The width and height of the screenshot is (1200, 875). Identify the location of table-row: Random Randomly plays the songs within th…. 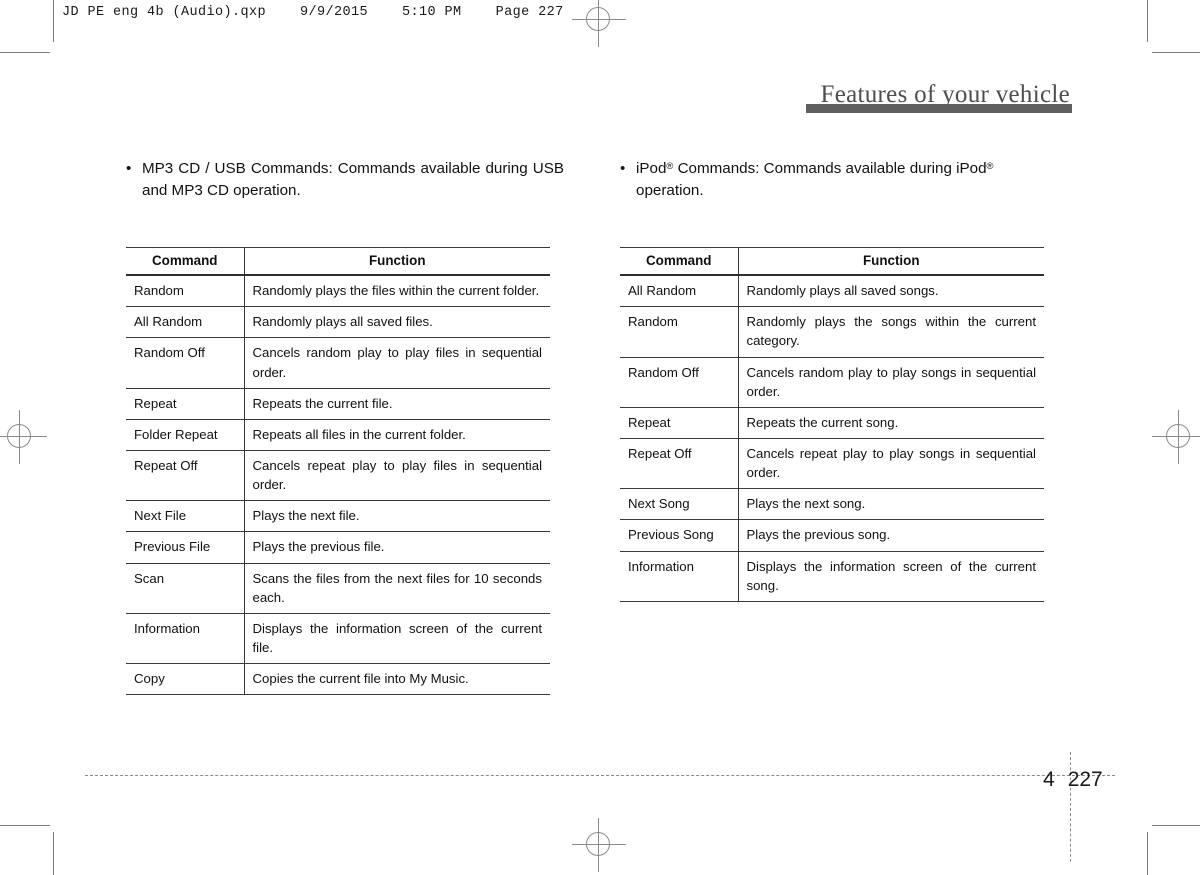
(832, 332).